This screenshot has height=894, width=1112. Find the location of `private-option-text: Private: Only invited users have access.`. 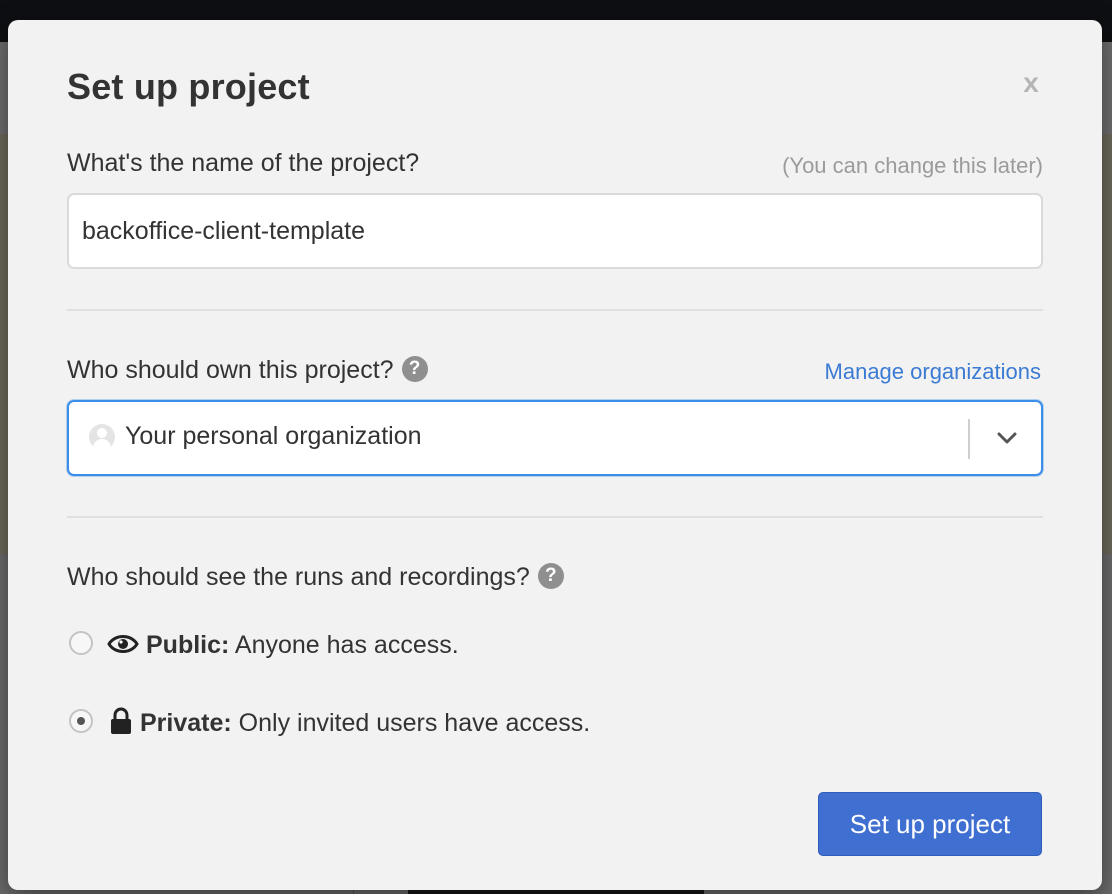

private-option-text: Private: Only invited users have access. is located at coordinates (365, 723).